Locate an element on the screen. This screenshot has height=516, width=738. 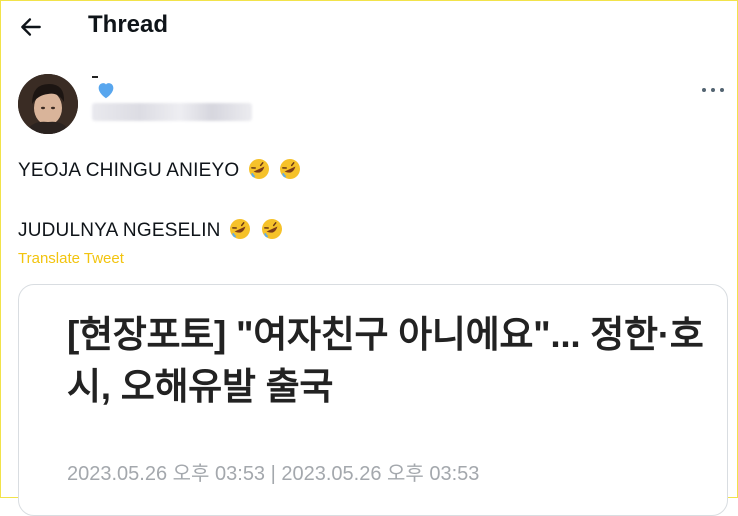
author-name-fragment is located at coordinates (95, 77).